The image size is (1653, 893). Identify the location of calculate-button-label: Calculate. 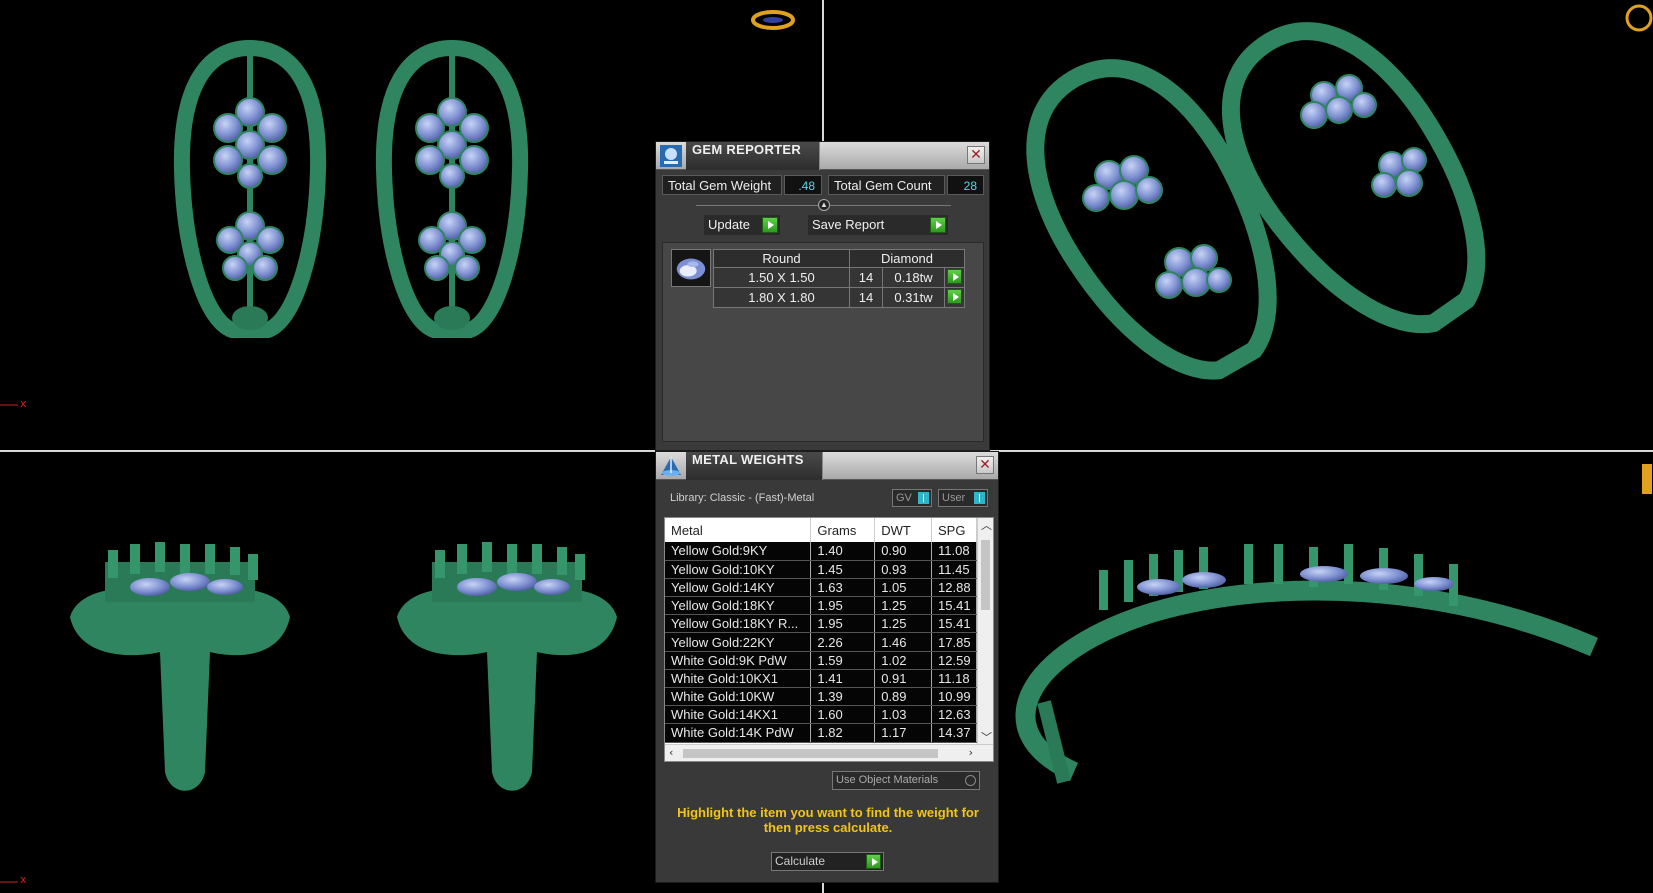
(800, 861).